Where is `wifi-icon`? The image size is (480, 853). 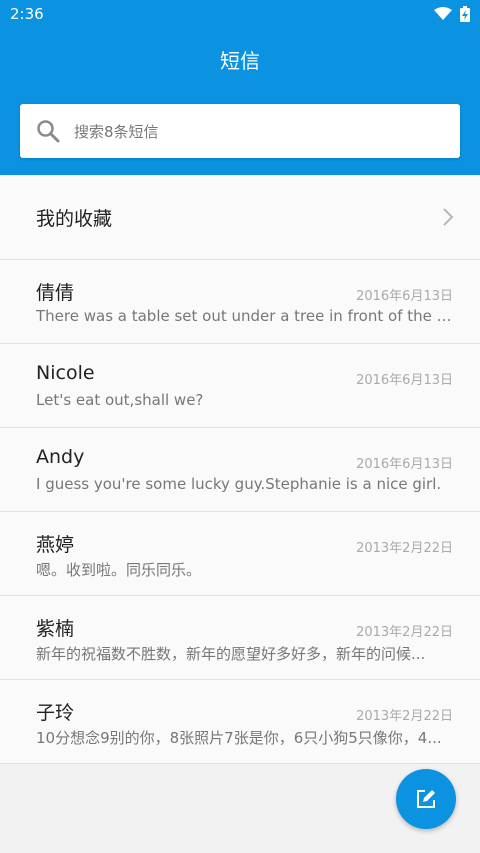 wifi-icon is located at coordinates (443, 13).